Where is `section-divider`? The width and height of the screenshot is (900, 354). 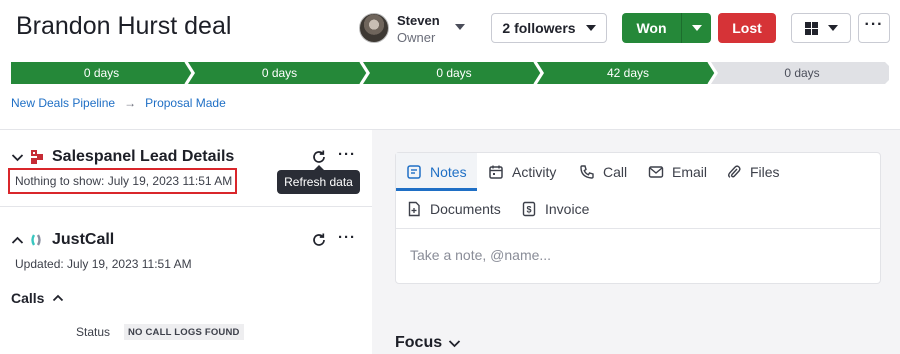
section-divider is located at coordinates (186, 206).